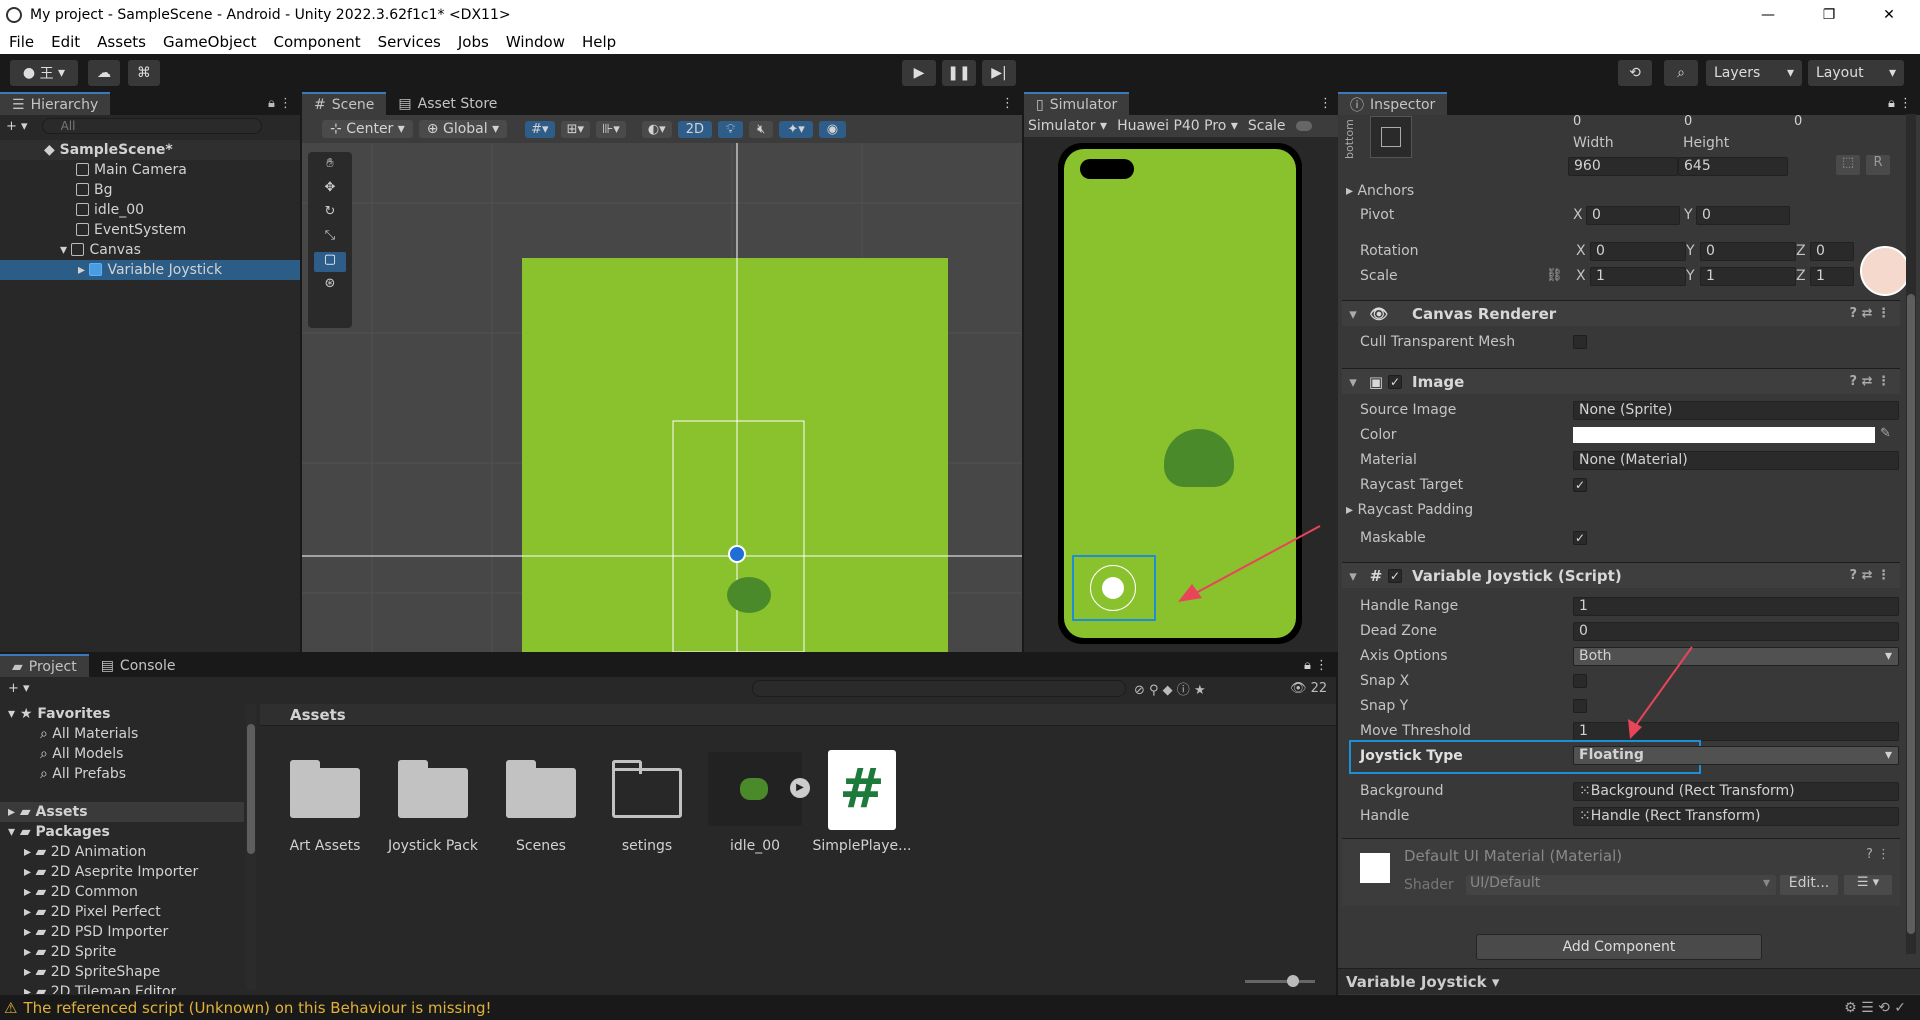 The image size is (1920, 1020). Describe the element at coordinates (1885, 271) in the screenshot. I see `avatar` at that location.